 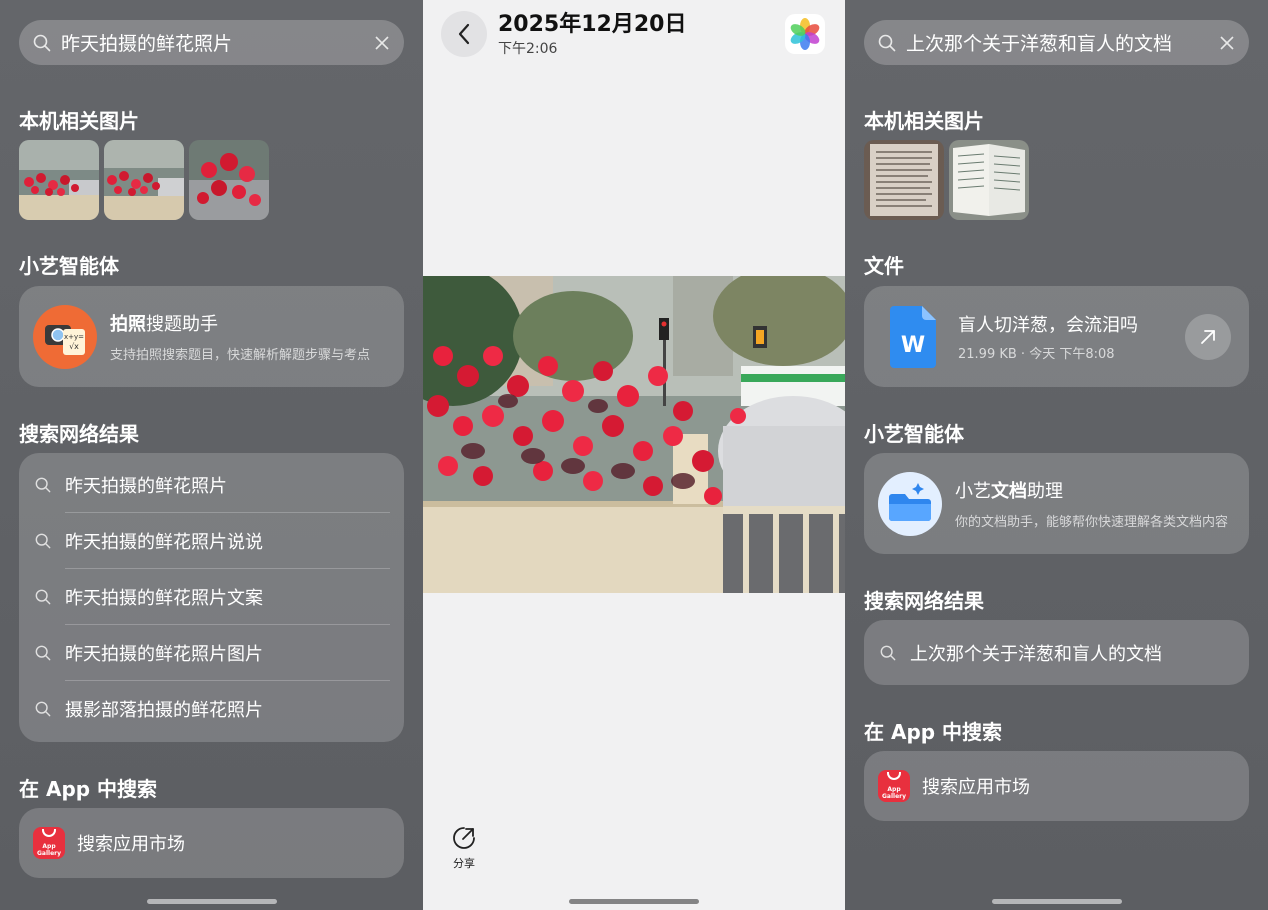 I want to click on word-document-icon: W, so click(x=913, y=336).